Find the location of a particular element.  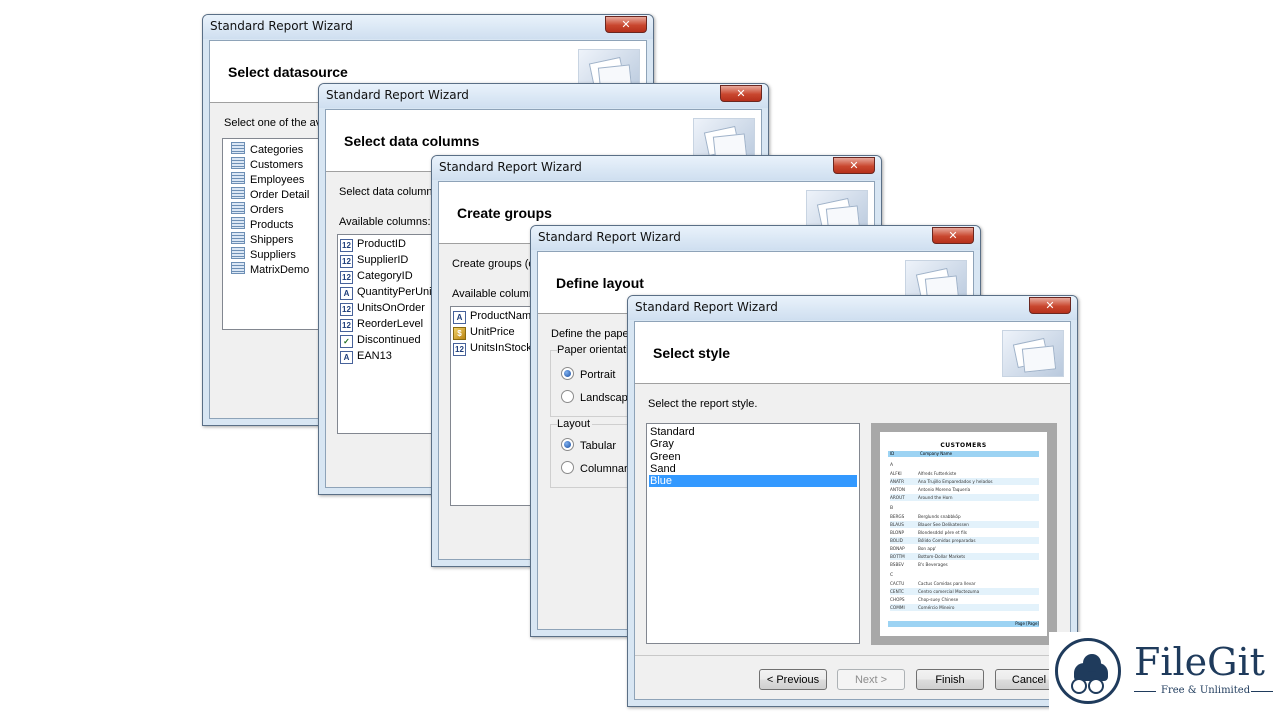

list-item: Order Detail is located at coordinates (270, 194).